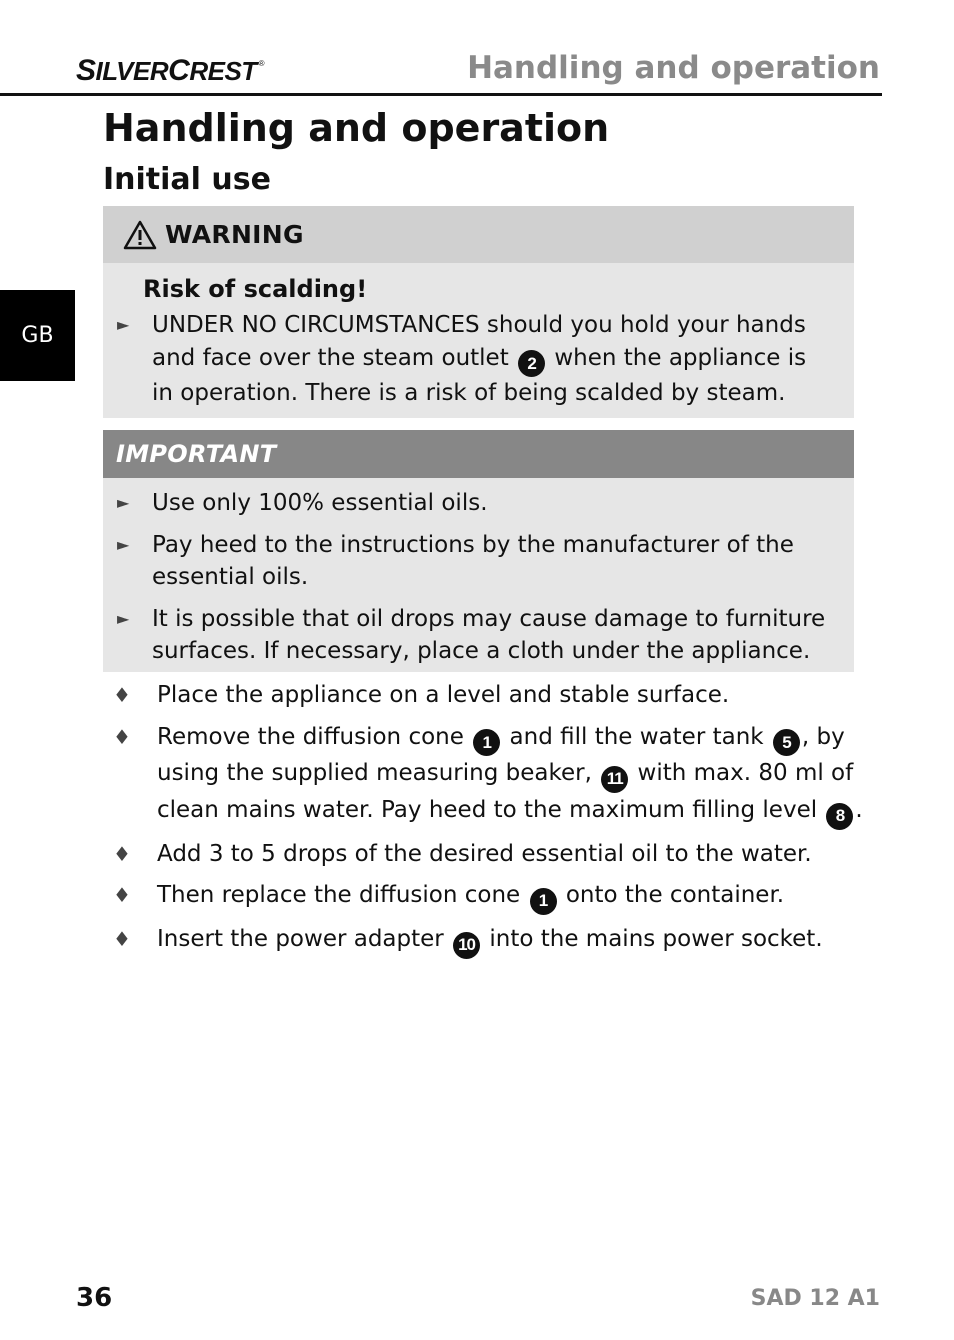  What do you see at coordinates (859, 810) in the screenshot?
I see `step-text: .` at bounding box center [859, 810].